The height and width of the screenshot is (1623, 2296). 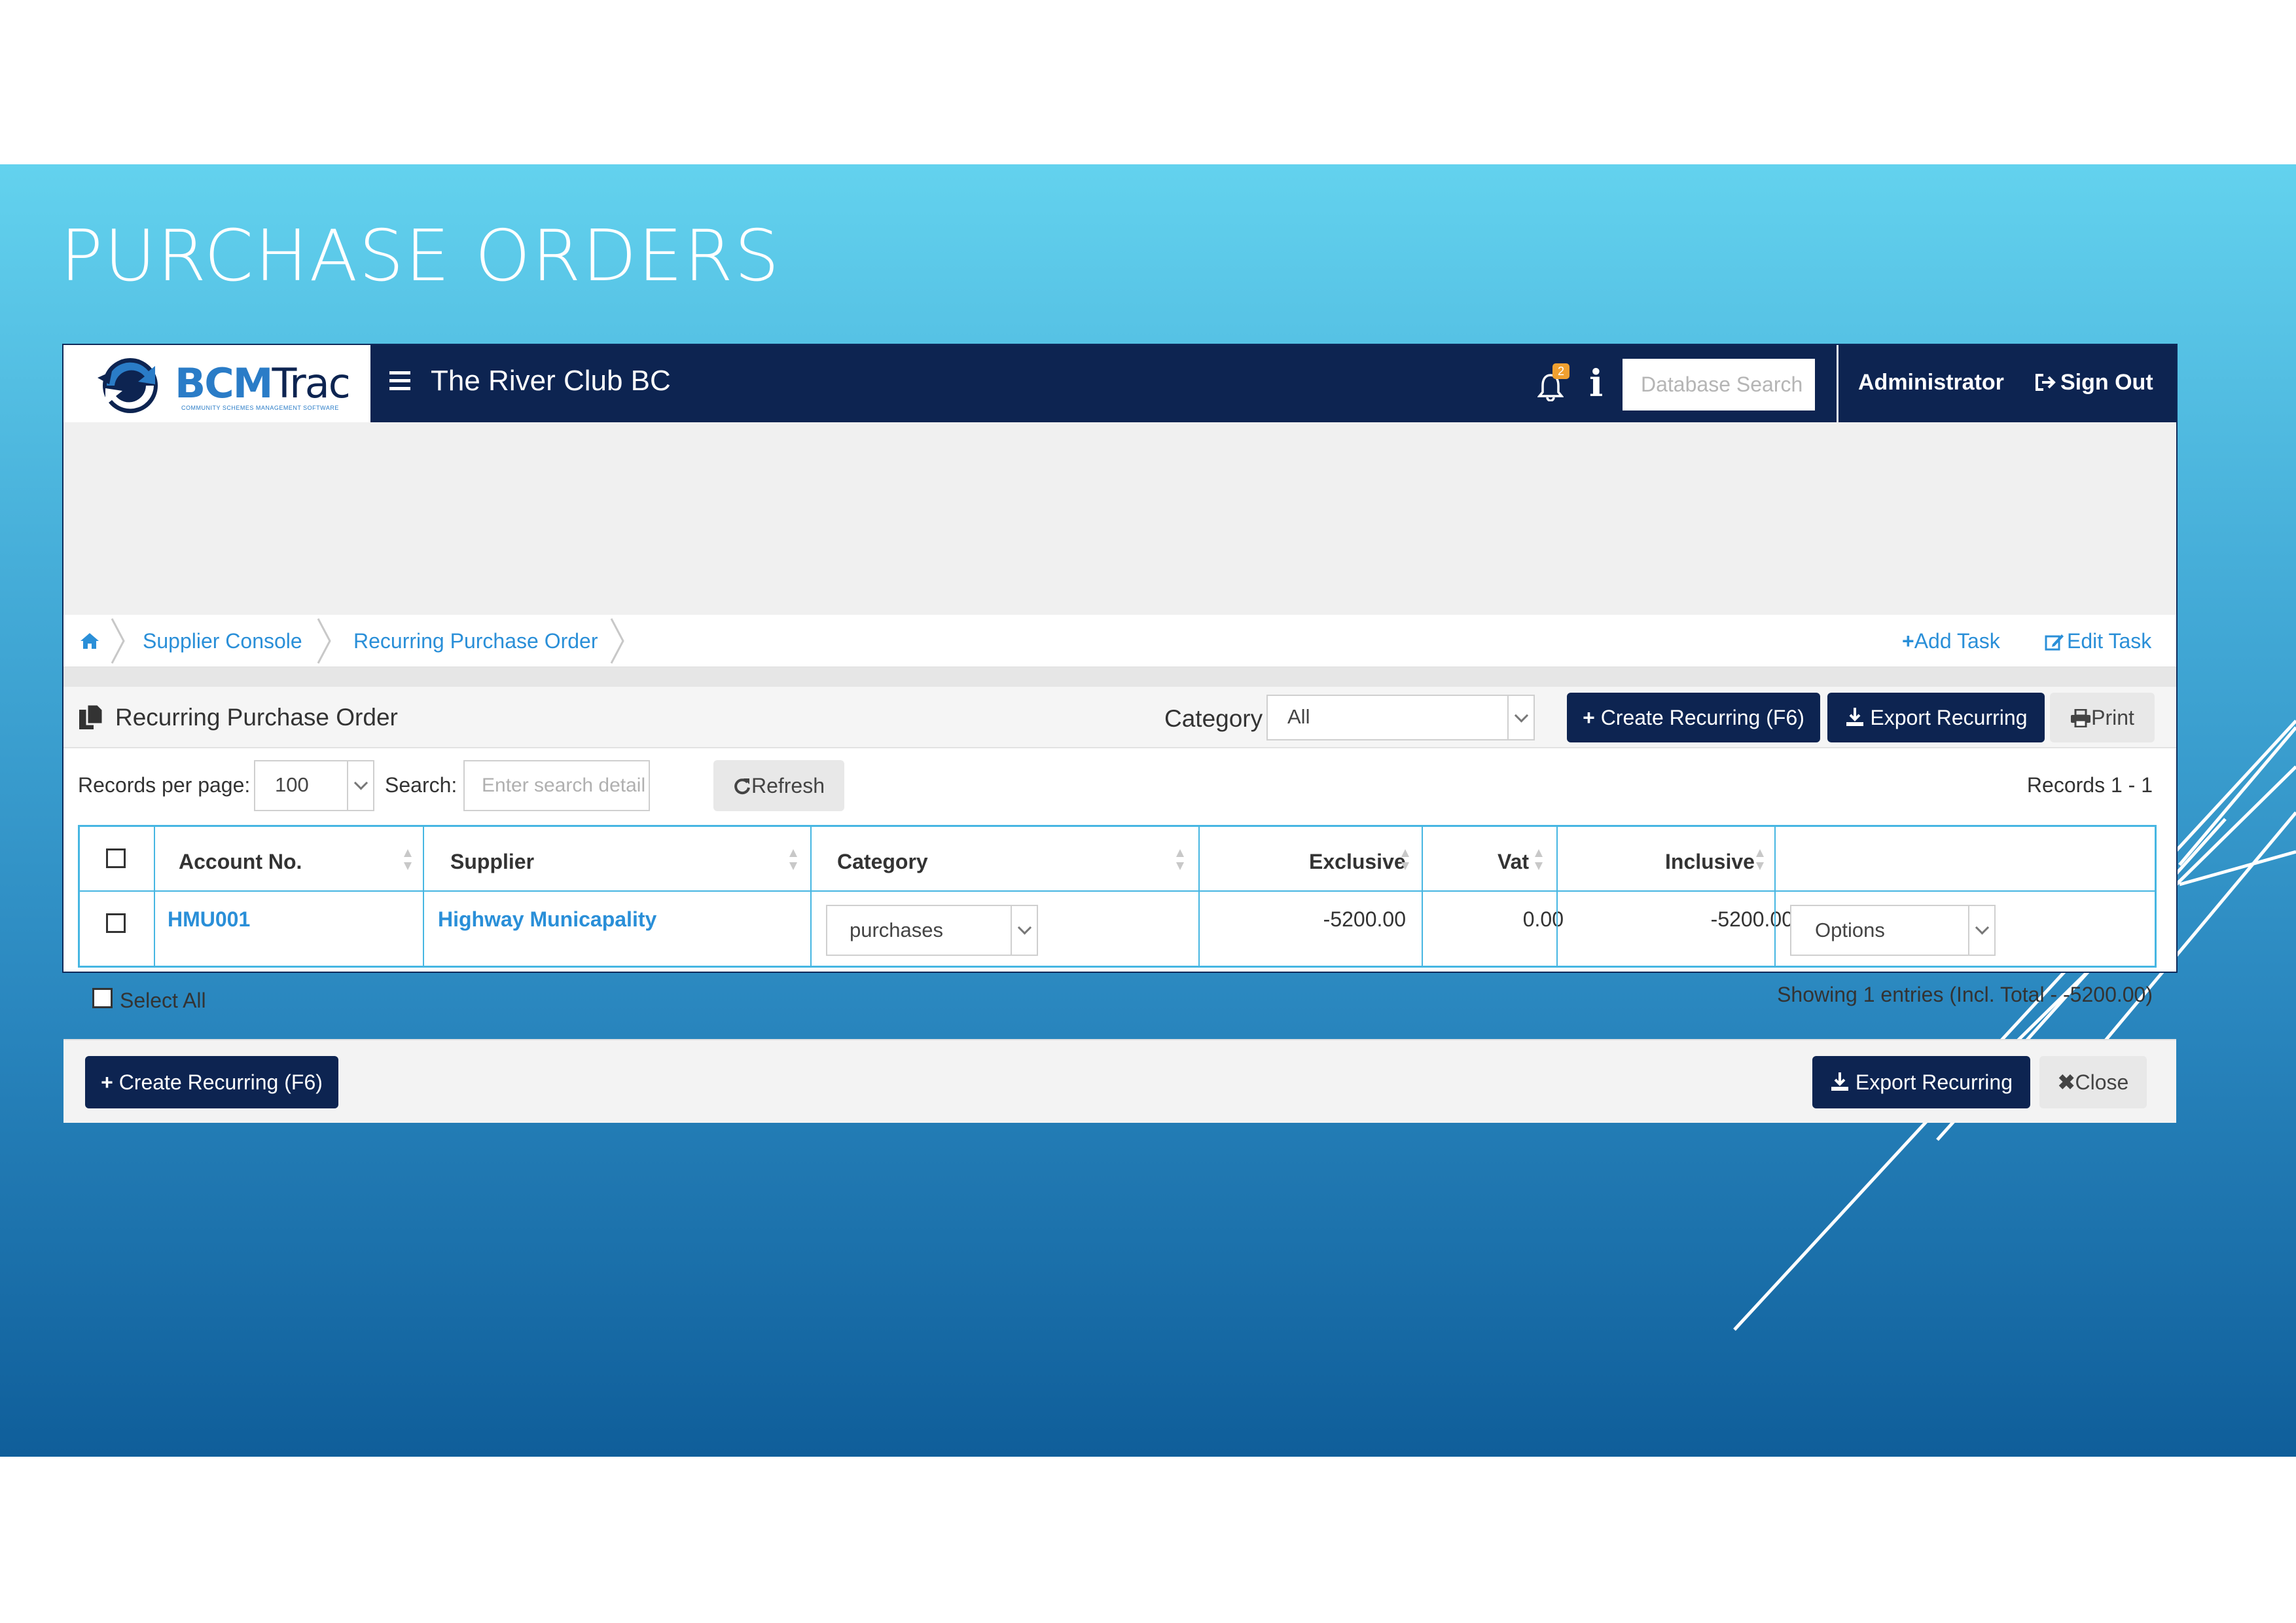 I want to click on notification-badge: 2, so click(x=1561, y=371).